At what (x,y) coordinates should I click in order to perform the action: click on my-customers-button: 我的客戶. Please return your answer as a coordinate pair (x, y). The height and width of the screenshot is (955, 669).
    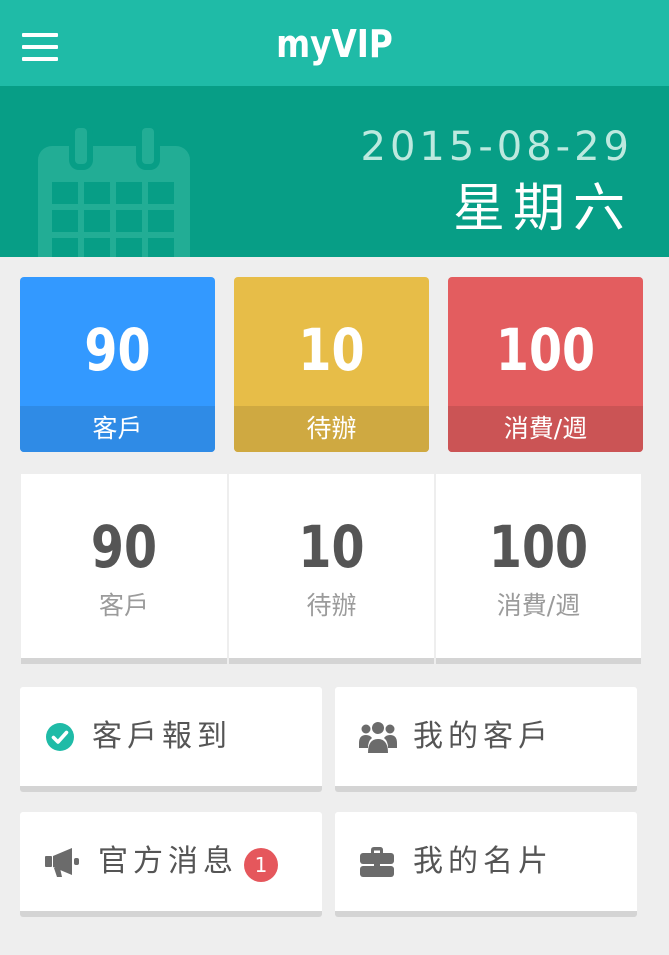
    Looking at the image, I should click on (486, 739).